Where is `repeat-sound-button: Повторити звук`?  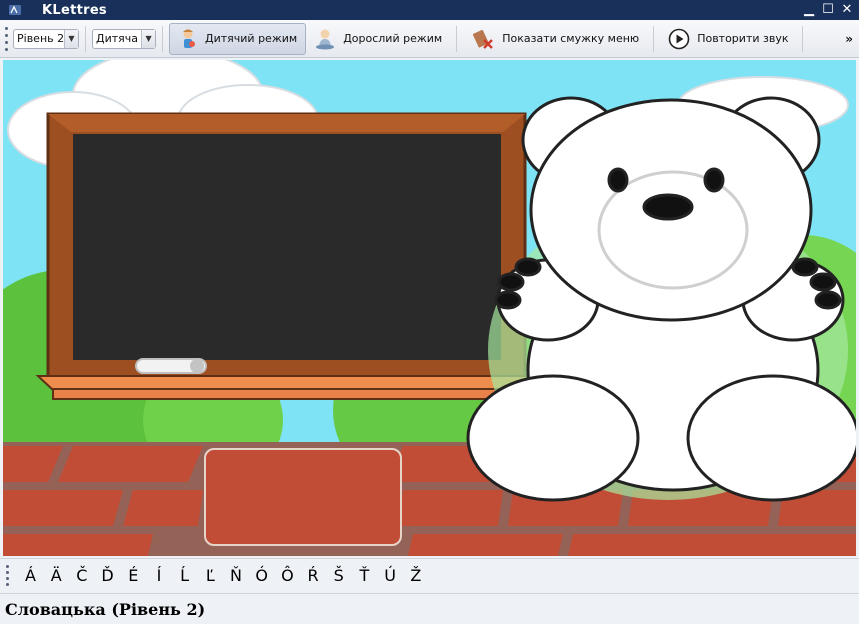
repeat-sound-button: Повторити звук is located at coordinates (728, 39).